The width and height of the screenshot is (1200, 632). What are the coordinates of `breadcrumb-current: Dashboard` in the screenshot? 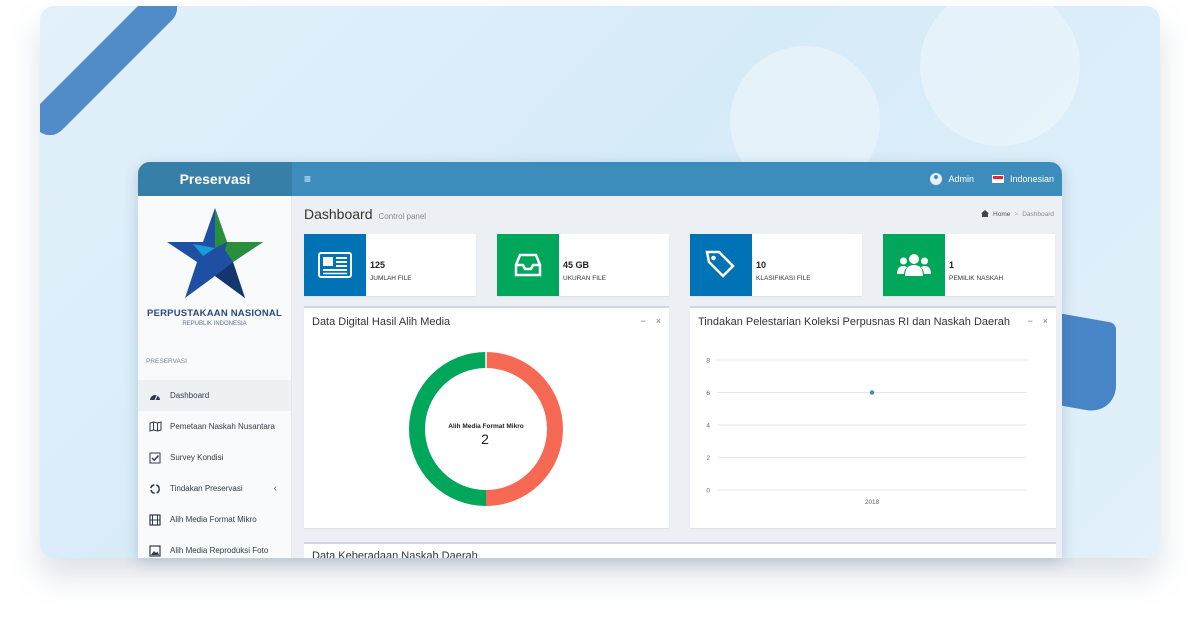 It's located at (1038, 214).